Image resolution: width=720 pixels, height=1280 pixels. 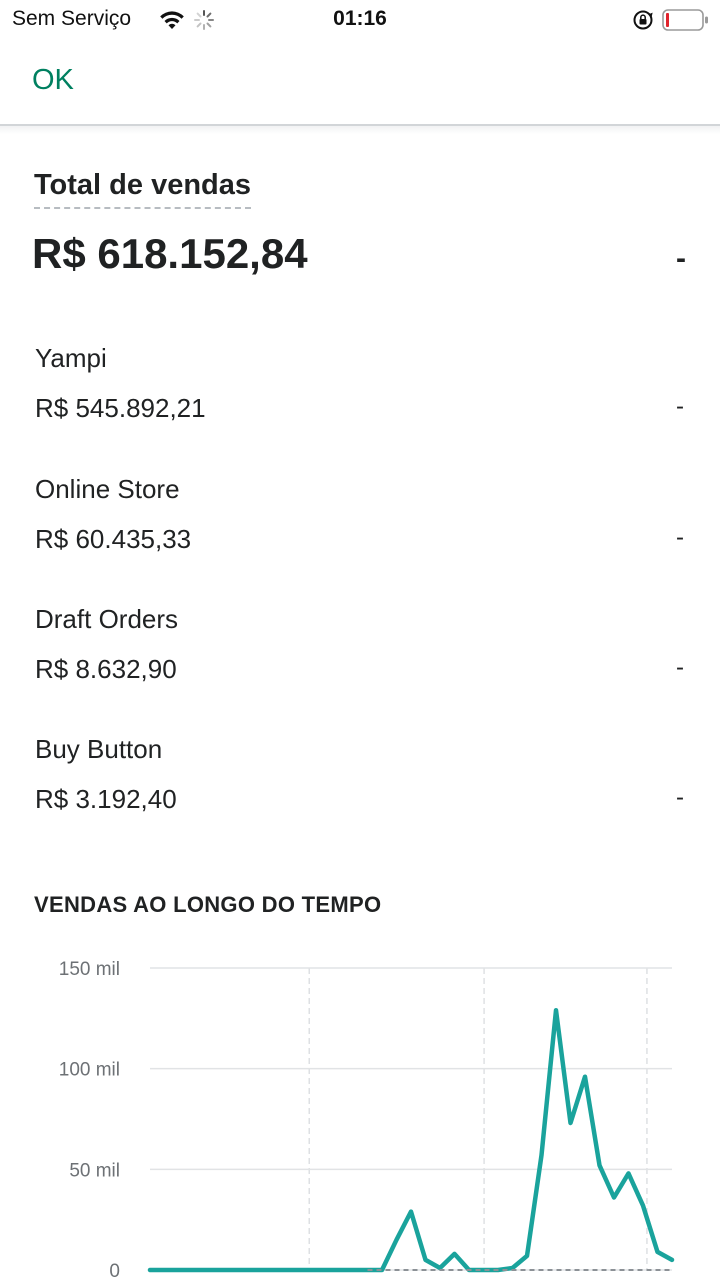 What do you see at coordinates (53, 80) in the screenshot?
I see `ok-button: OK` at bounding box center [53, 80].